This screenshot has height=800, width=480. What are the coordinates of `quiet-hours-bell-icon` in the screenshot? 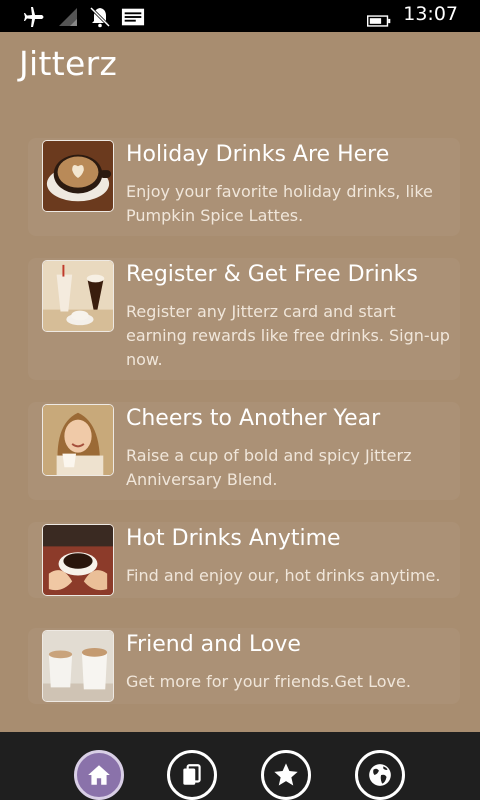 It's located at (100, 17).